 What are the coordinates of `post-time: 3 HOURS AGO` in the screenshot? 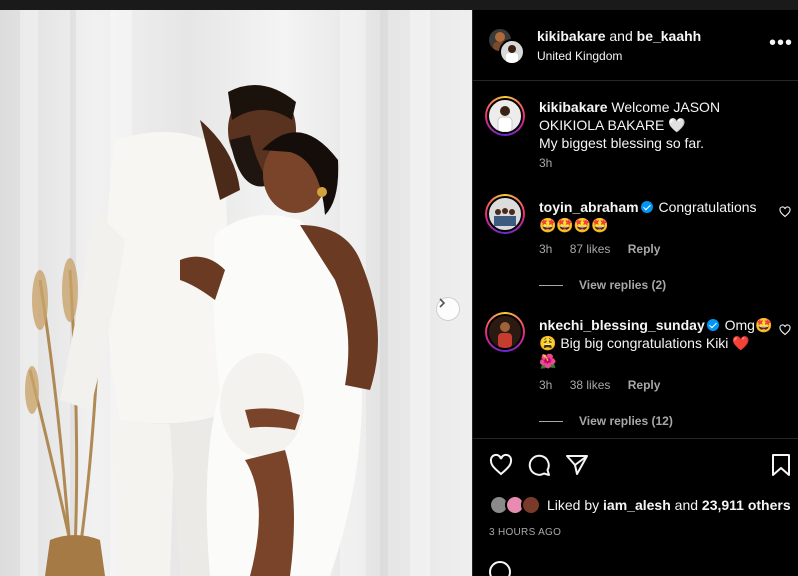 It's located at (525, 532).